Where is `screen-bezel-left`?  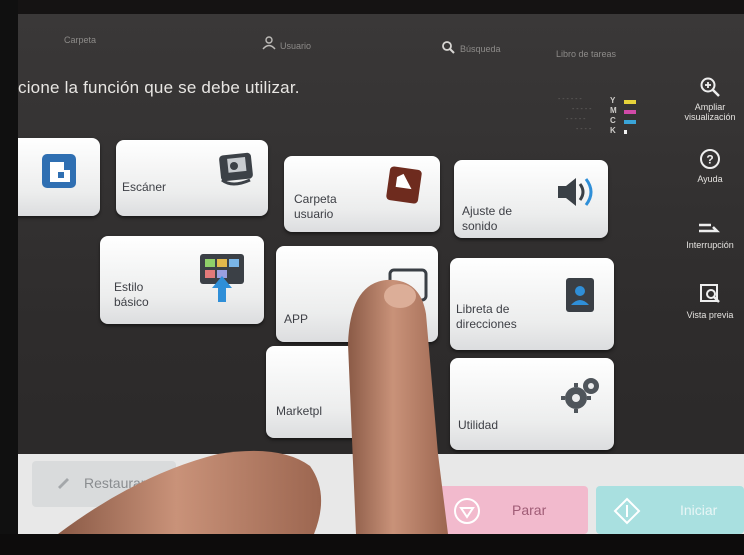 screen-bezel-left is located at coordinates (9, 277).